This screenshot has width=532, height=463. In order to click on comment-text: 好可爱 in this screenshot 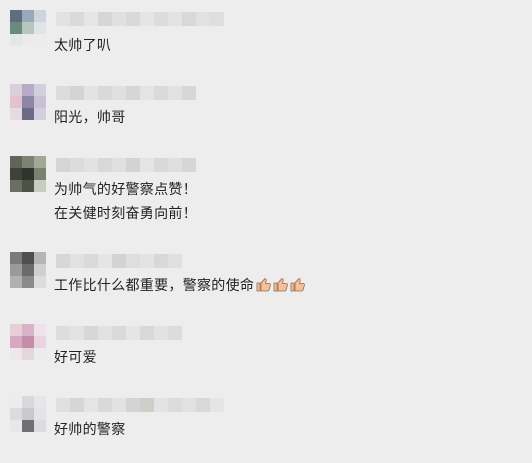, I will do `click(75, 358)`.